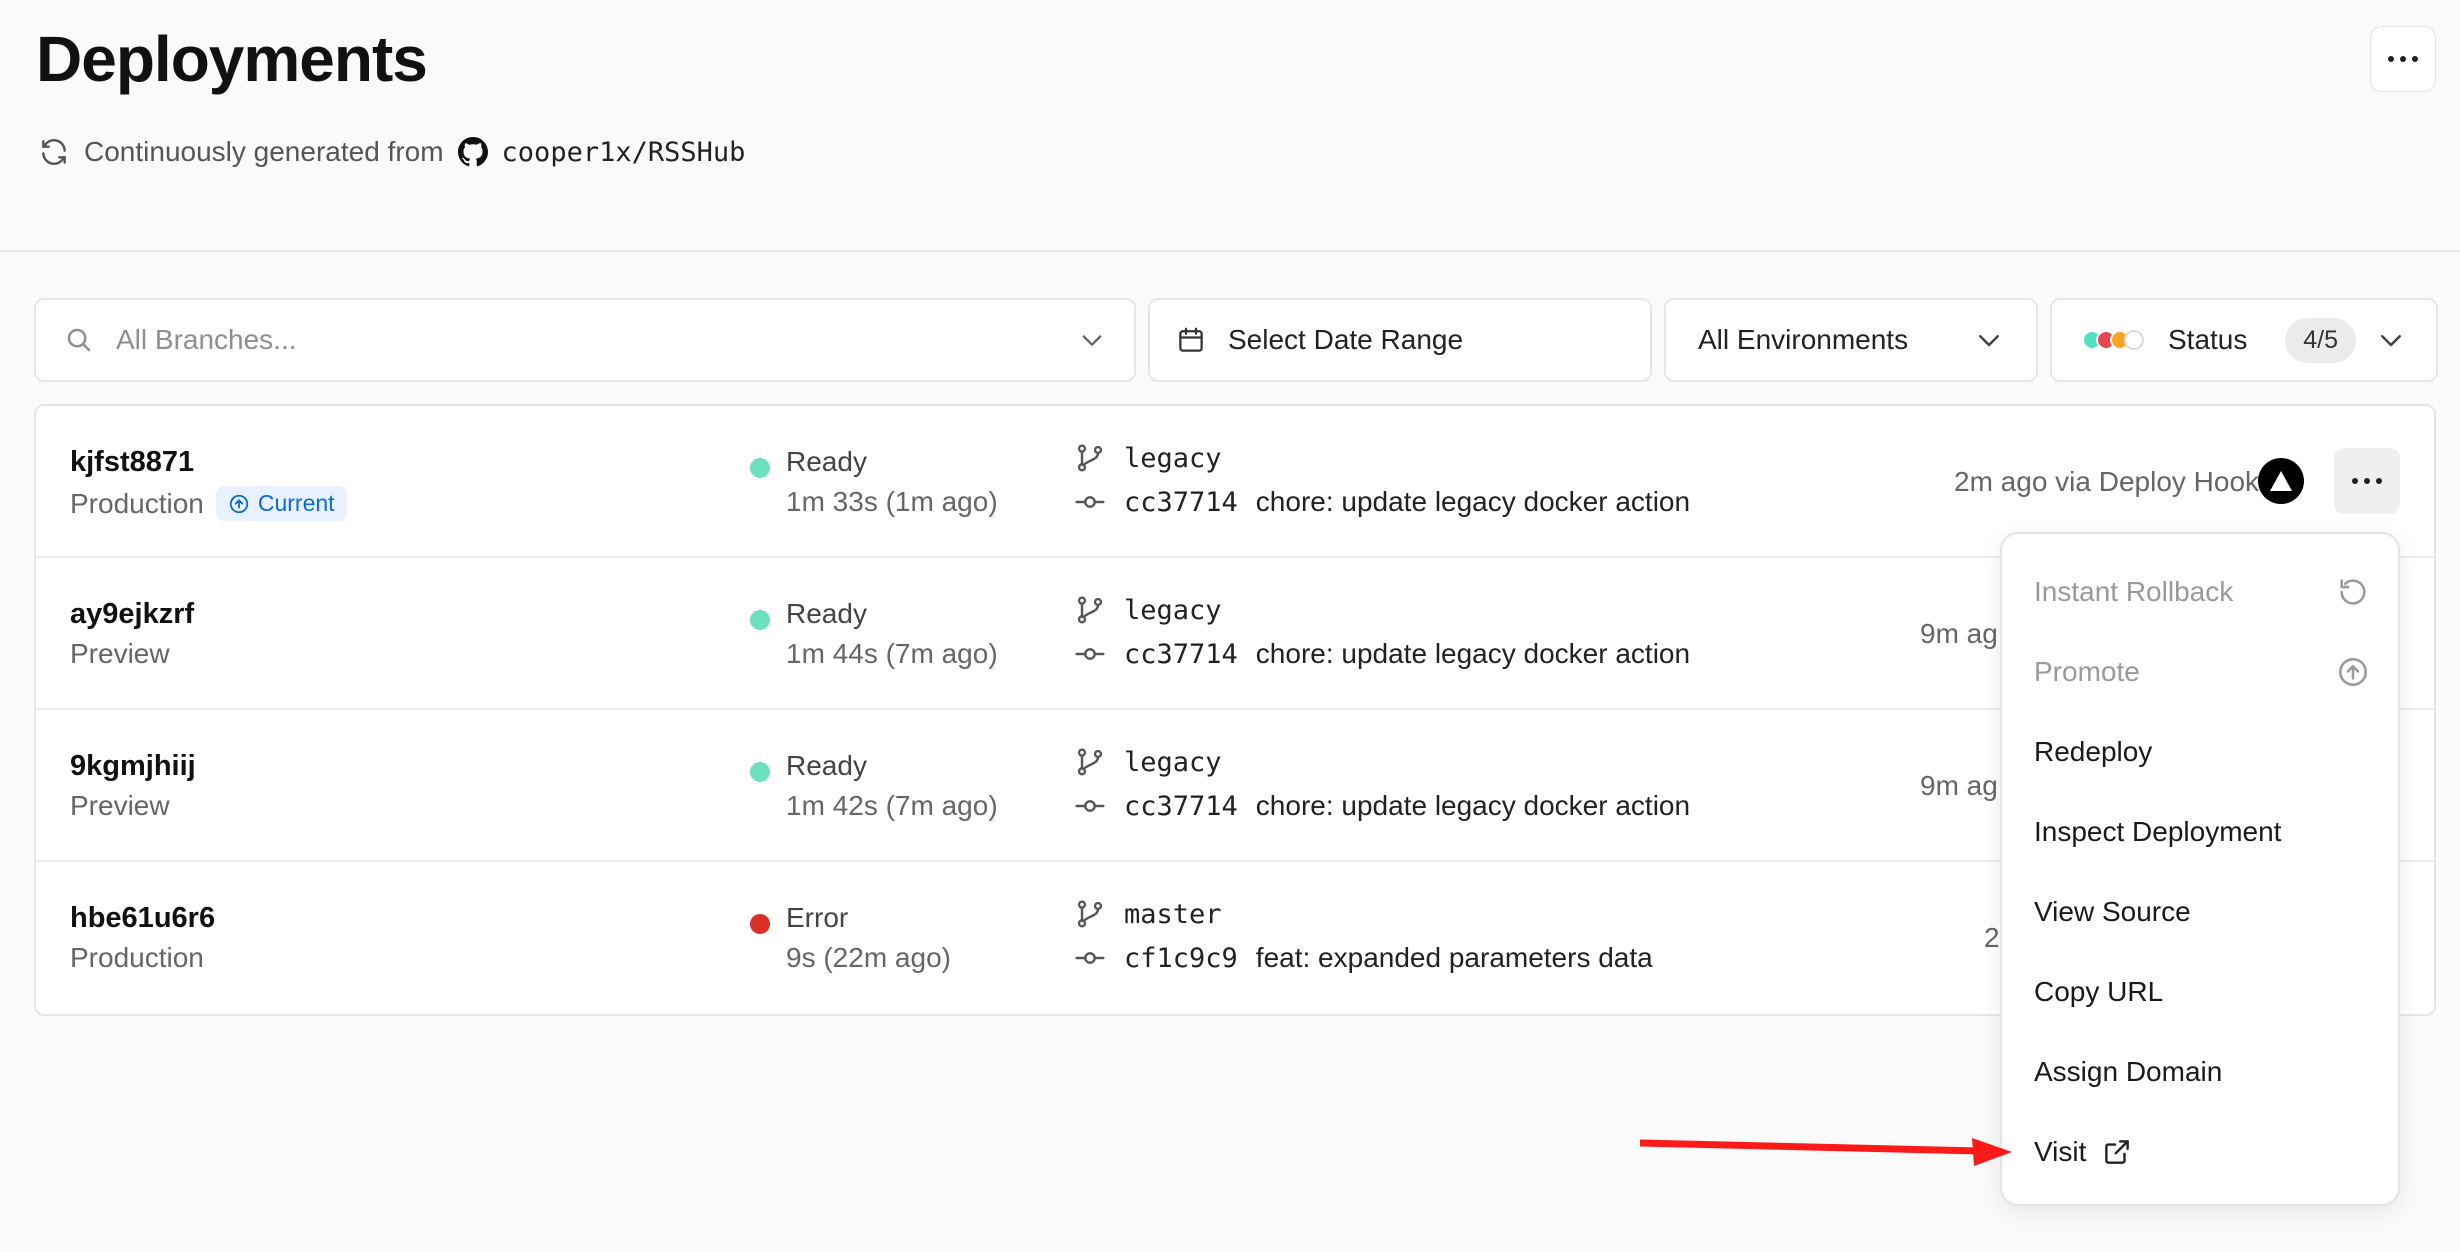 This screenshot has height=1252, width=2460. I want to click on page-title: Deployments, so click(232, 59).